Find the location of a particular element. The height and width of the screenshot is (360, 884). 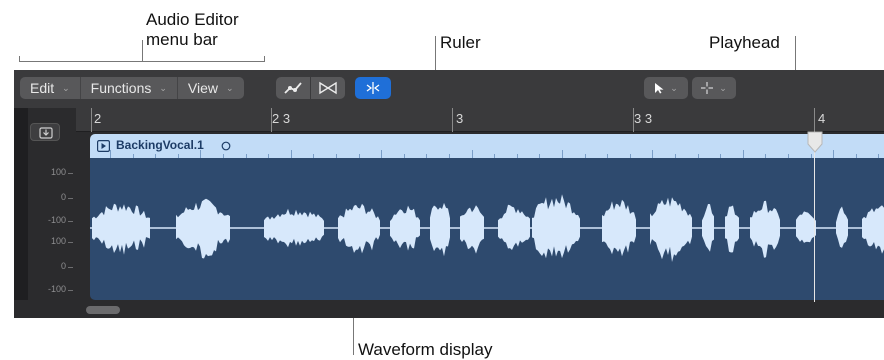

region-header: BackingVocal.1 is located at coordinates (487, 146).